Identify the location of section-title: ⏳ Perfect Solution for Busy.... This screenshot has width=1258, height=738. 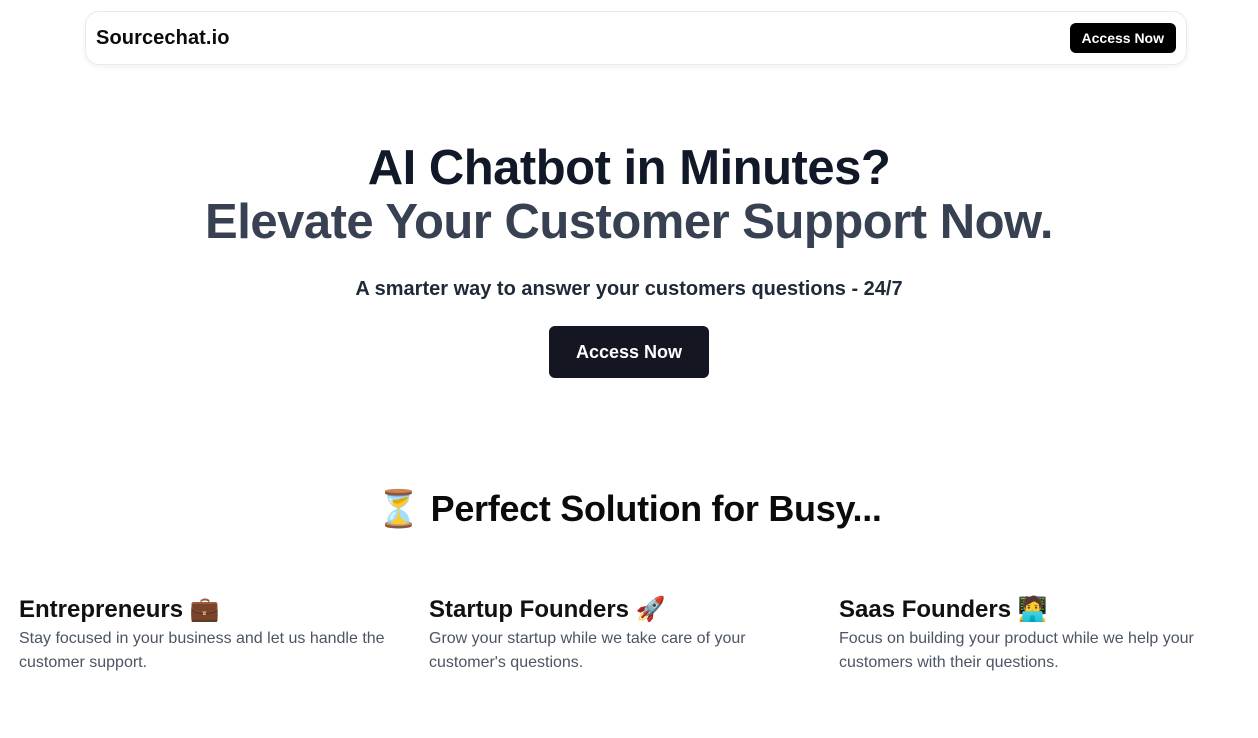
(629, 508).